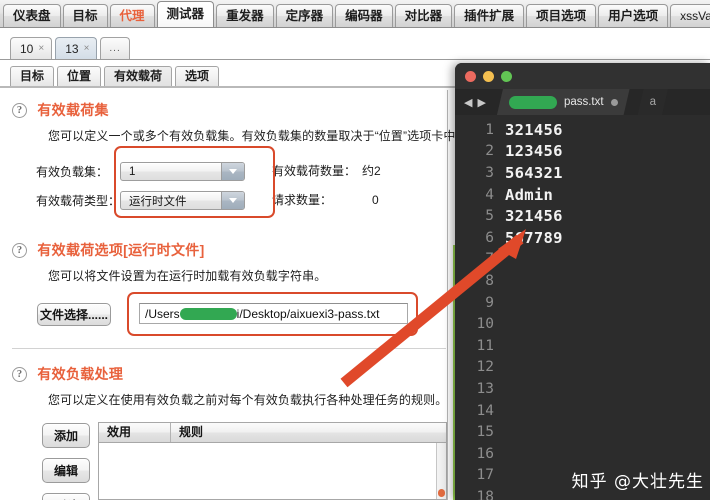 Image resolution: width=710 pixels, height=500 pixels. What do you see at coordinates (485, 432) in the screenshot?
I see `line-number: 15` at bounding box center [485, 432].